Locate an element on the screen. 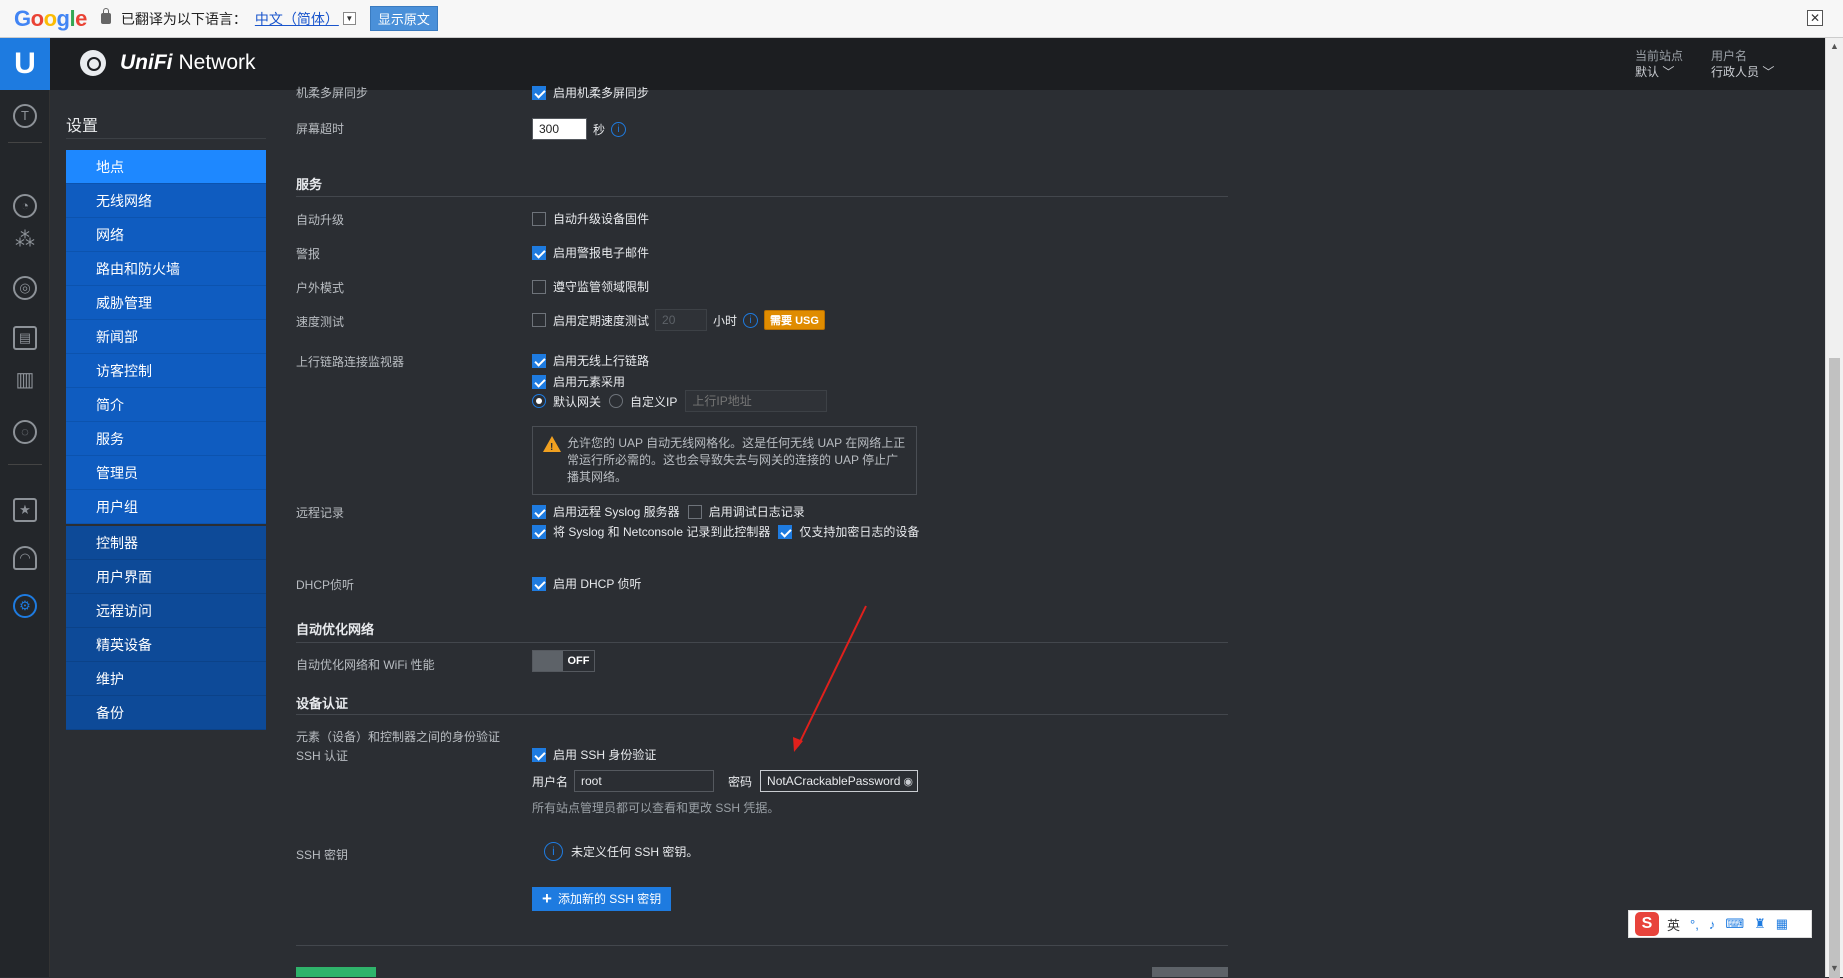 The image size is (1843, 978). toolbox-icon: ▦ is located at coordinates (1782, 924).